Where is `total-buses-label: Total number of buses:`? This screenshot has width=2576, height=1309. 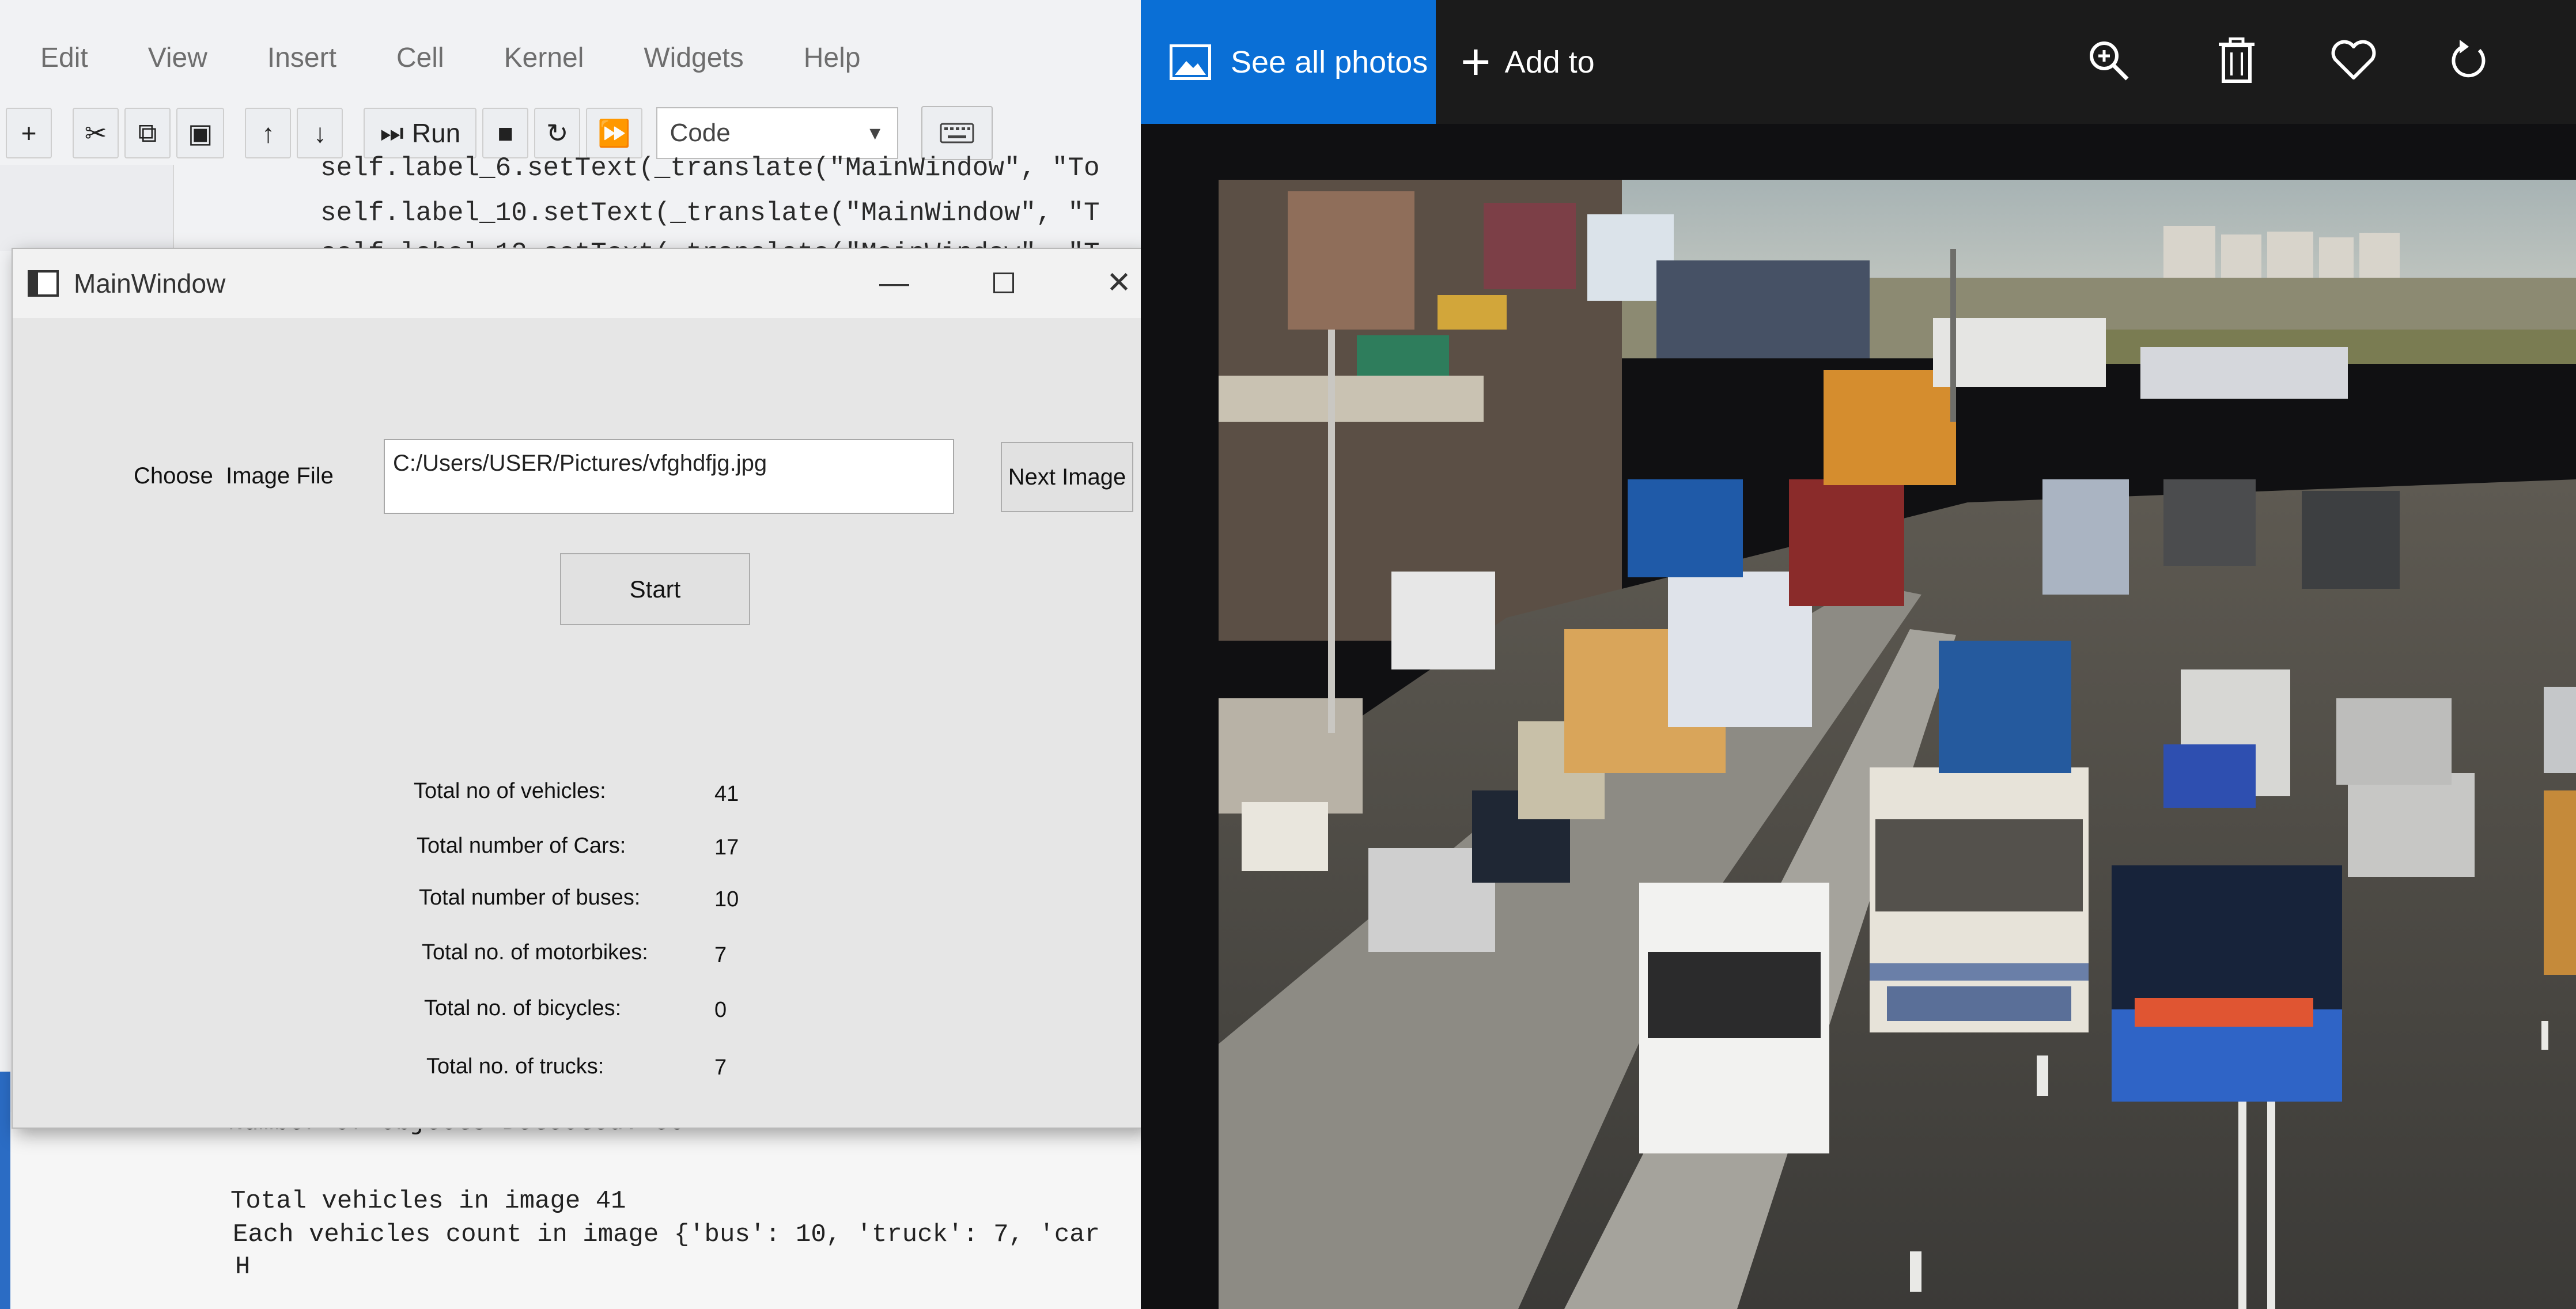
total-buses-label: Total number of buses: is located at coordinates (530, 898).